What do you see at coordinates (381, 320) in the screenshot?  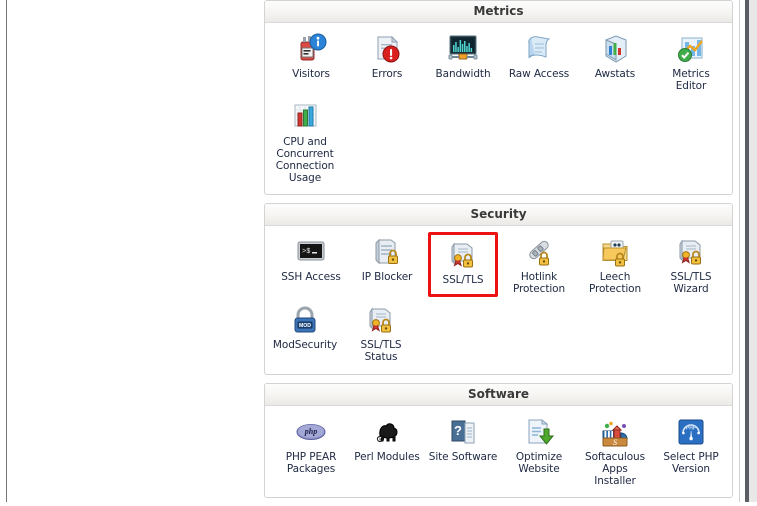 I see `ssl-tls-status-icon` at bounding box center [381, 320].